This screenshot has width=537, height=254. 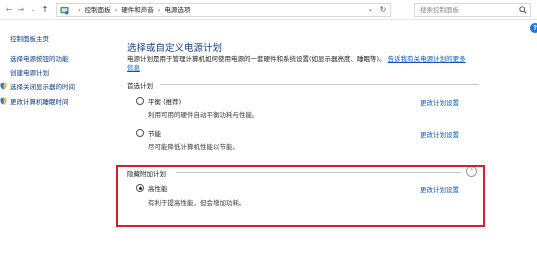 What do you see at coordinates (33, 10) in the screenshot?
I see `chevron-down-icon: ⌄` at bounding box center [33, 10].